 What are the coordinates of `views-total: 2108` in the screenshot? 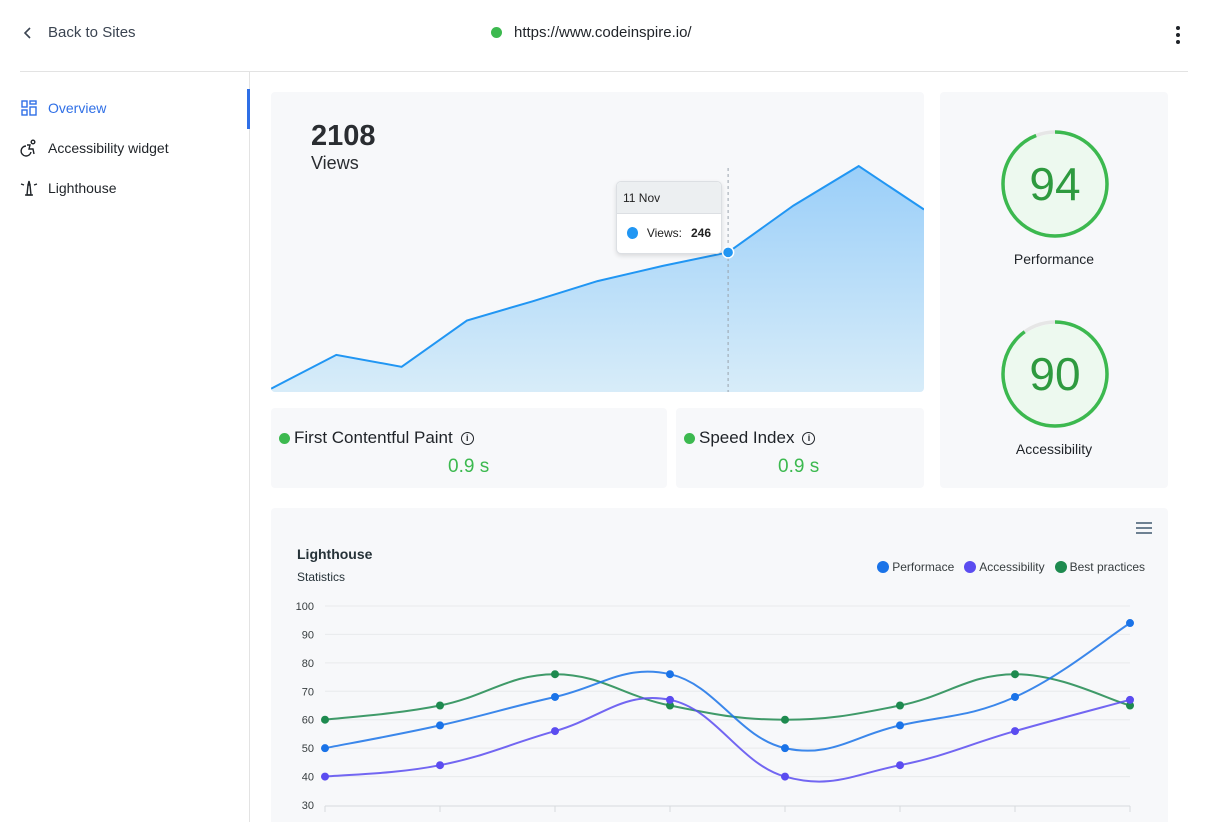 It's located at (343, 136).